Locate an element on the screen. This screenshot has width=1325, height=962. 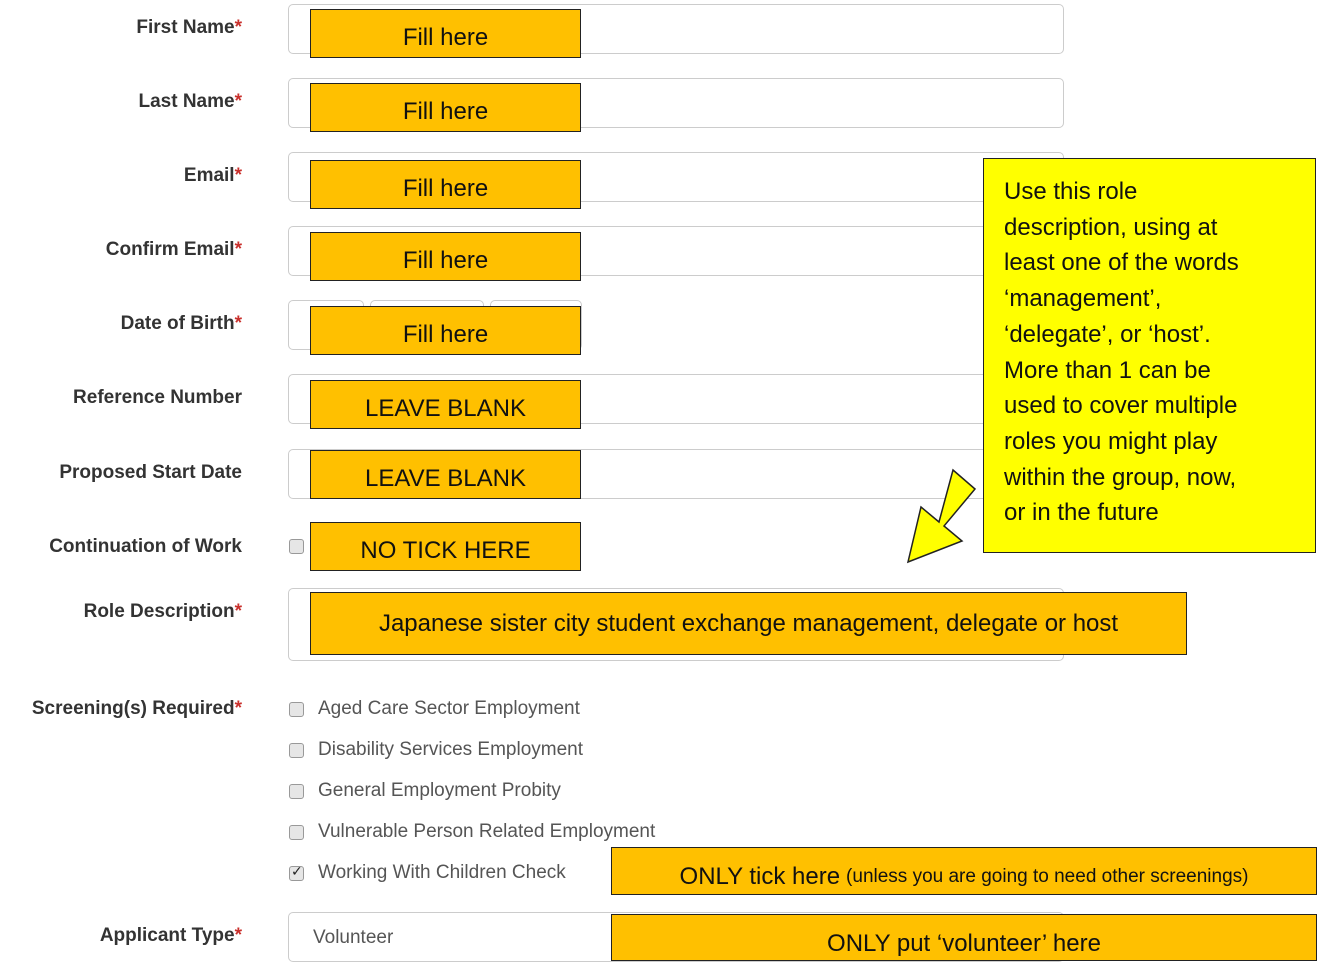
first-name-label: First Name* is located at coordinates (189, 27).